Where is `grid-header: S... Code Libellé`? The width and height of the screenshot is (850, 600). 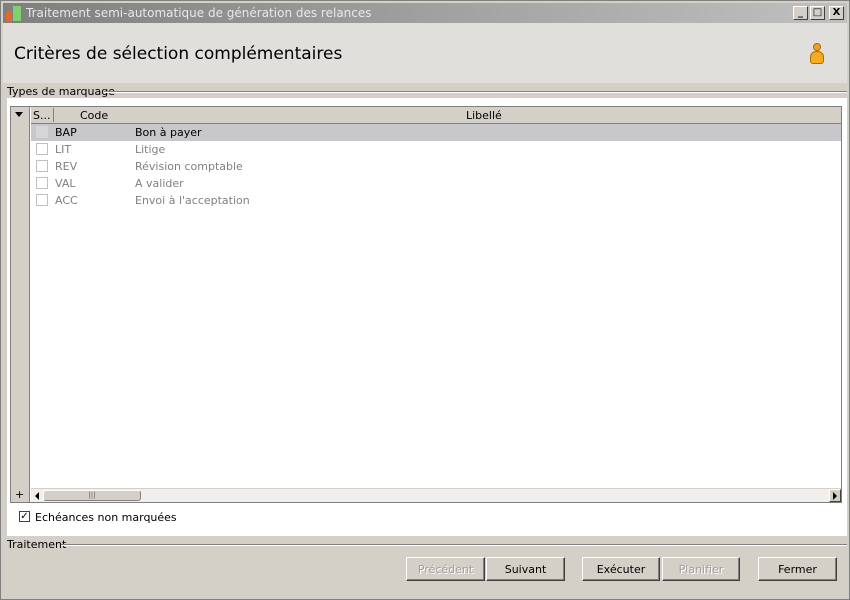
grid-header: S... Code Libellé is located at coordinates (436, 115).